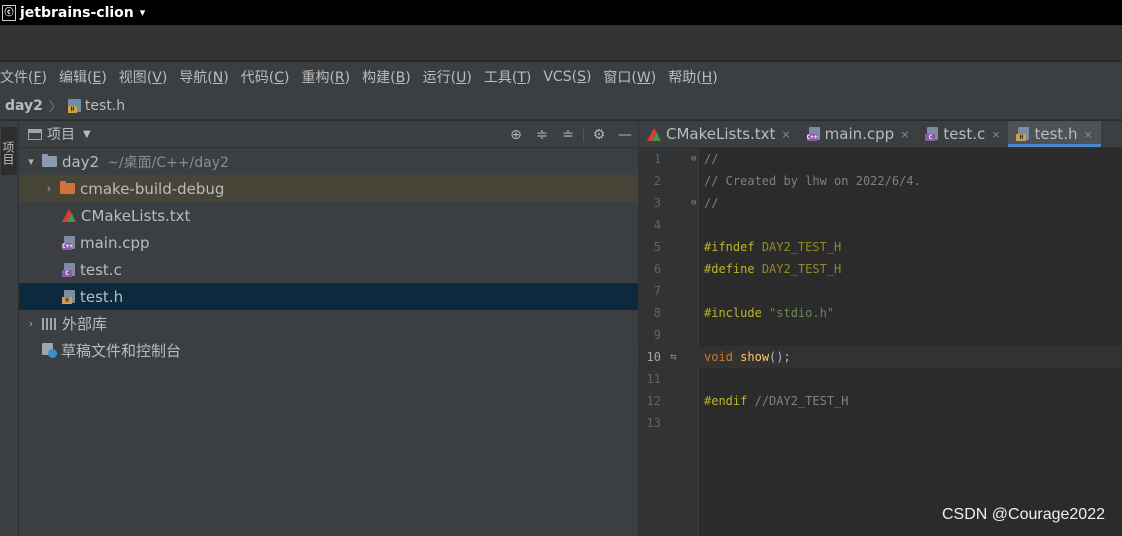 This screenshot has width=1122, height=536. I want to click on chevron-down-icon: ▼, so click(87, 134).